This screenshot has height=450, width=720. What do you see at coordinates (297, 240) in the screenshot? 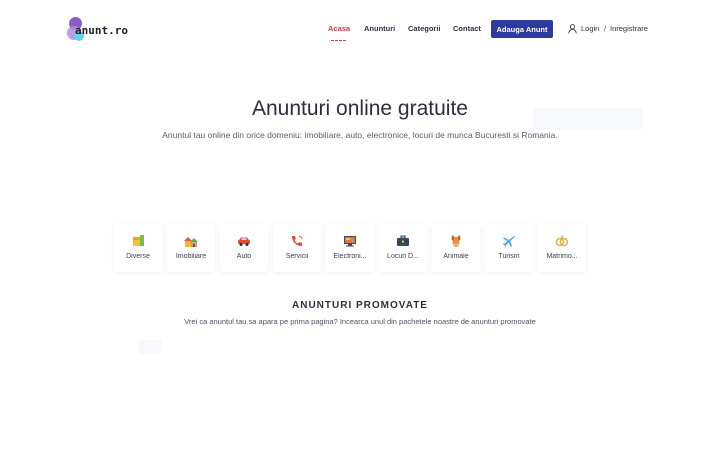
I see `phone-icon` at bounding box center [297, 240].